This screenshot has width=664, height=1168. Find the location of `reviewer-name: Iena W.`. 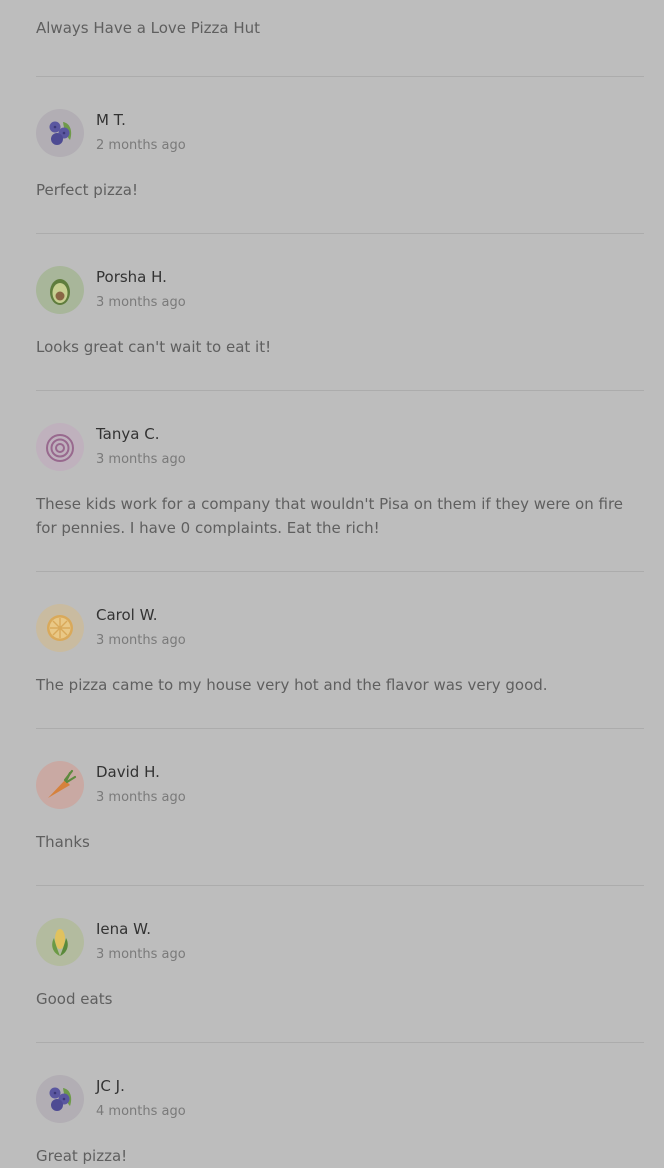

reviewer-name: Iena W. is located at coordinates (123, 929).